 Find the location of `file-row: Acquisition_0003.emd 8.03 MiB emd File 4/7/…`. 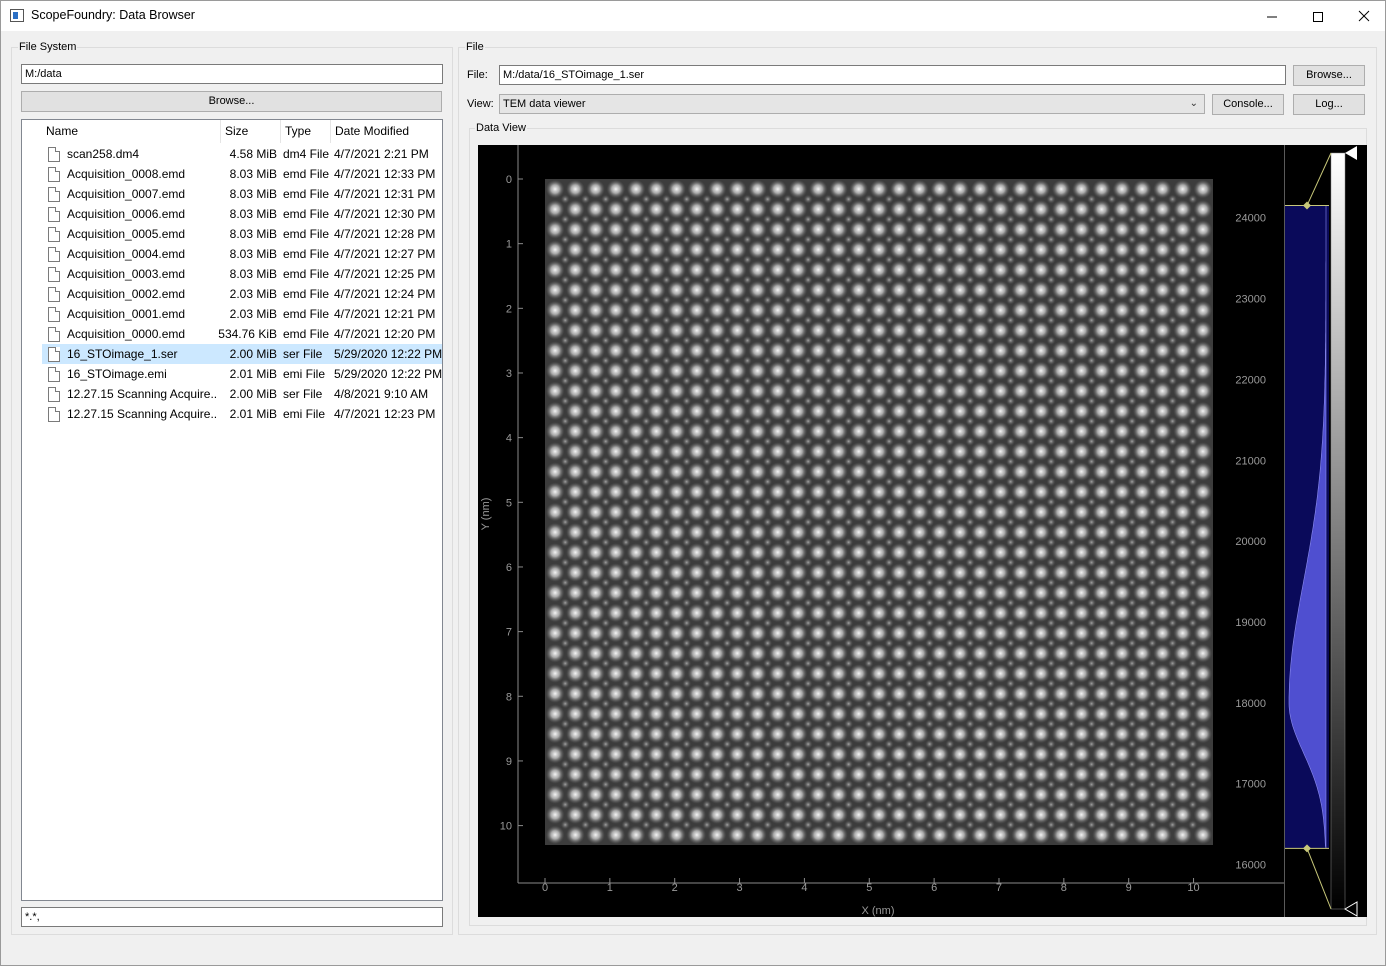

file-row: Acquisition_0003.emd 8.03 MiB emd File 4/7/… is located at coordinates (242, 274).